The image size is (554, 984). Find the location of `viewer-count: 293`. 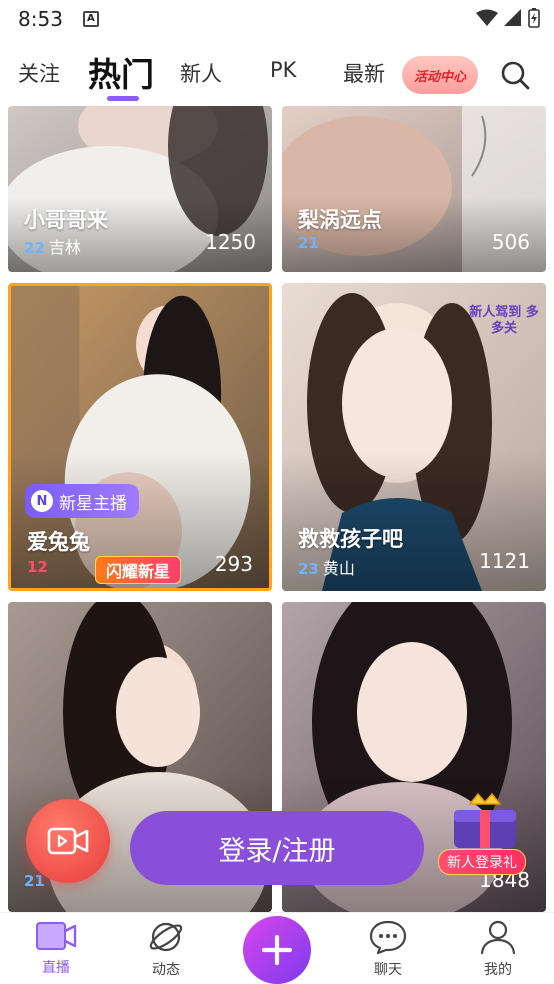

viewer-count: 293 is located at coordinates (233, 564).